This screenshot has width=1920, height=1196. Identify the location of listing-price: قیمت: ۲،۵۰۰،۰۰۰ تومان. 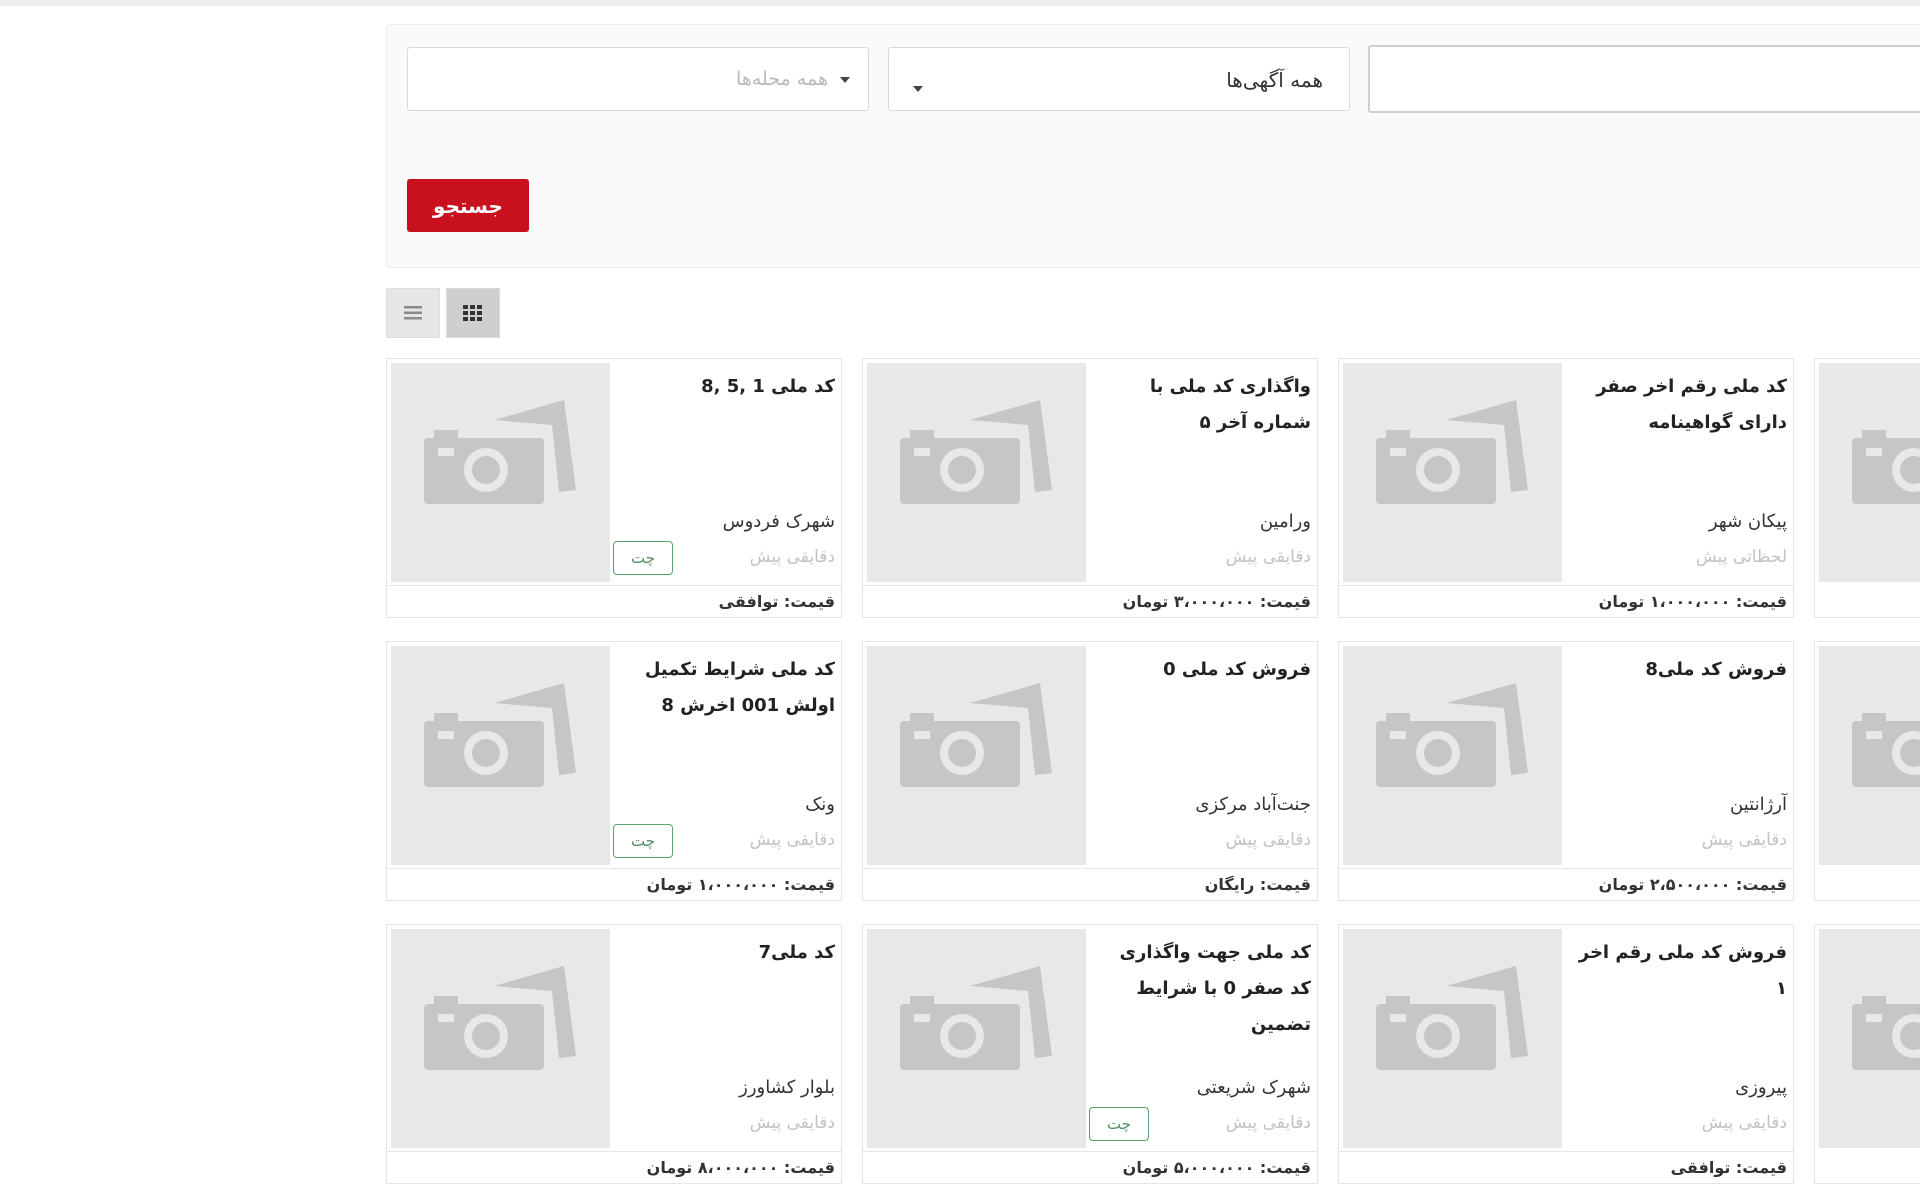
(1566, 884).